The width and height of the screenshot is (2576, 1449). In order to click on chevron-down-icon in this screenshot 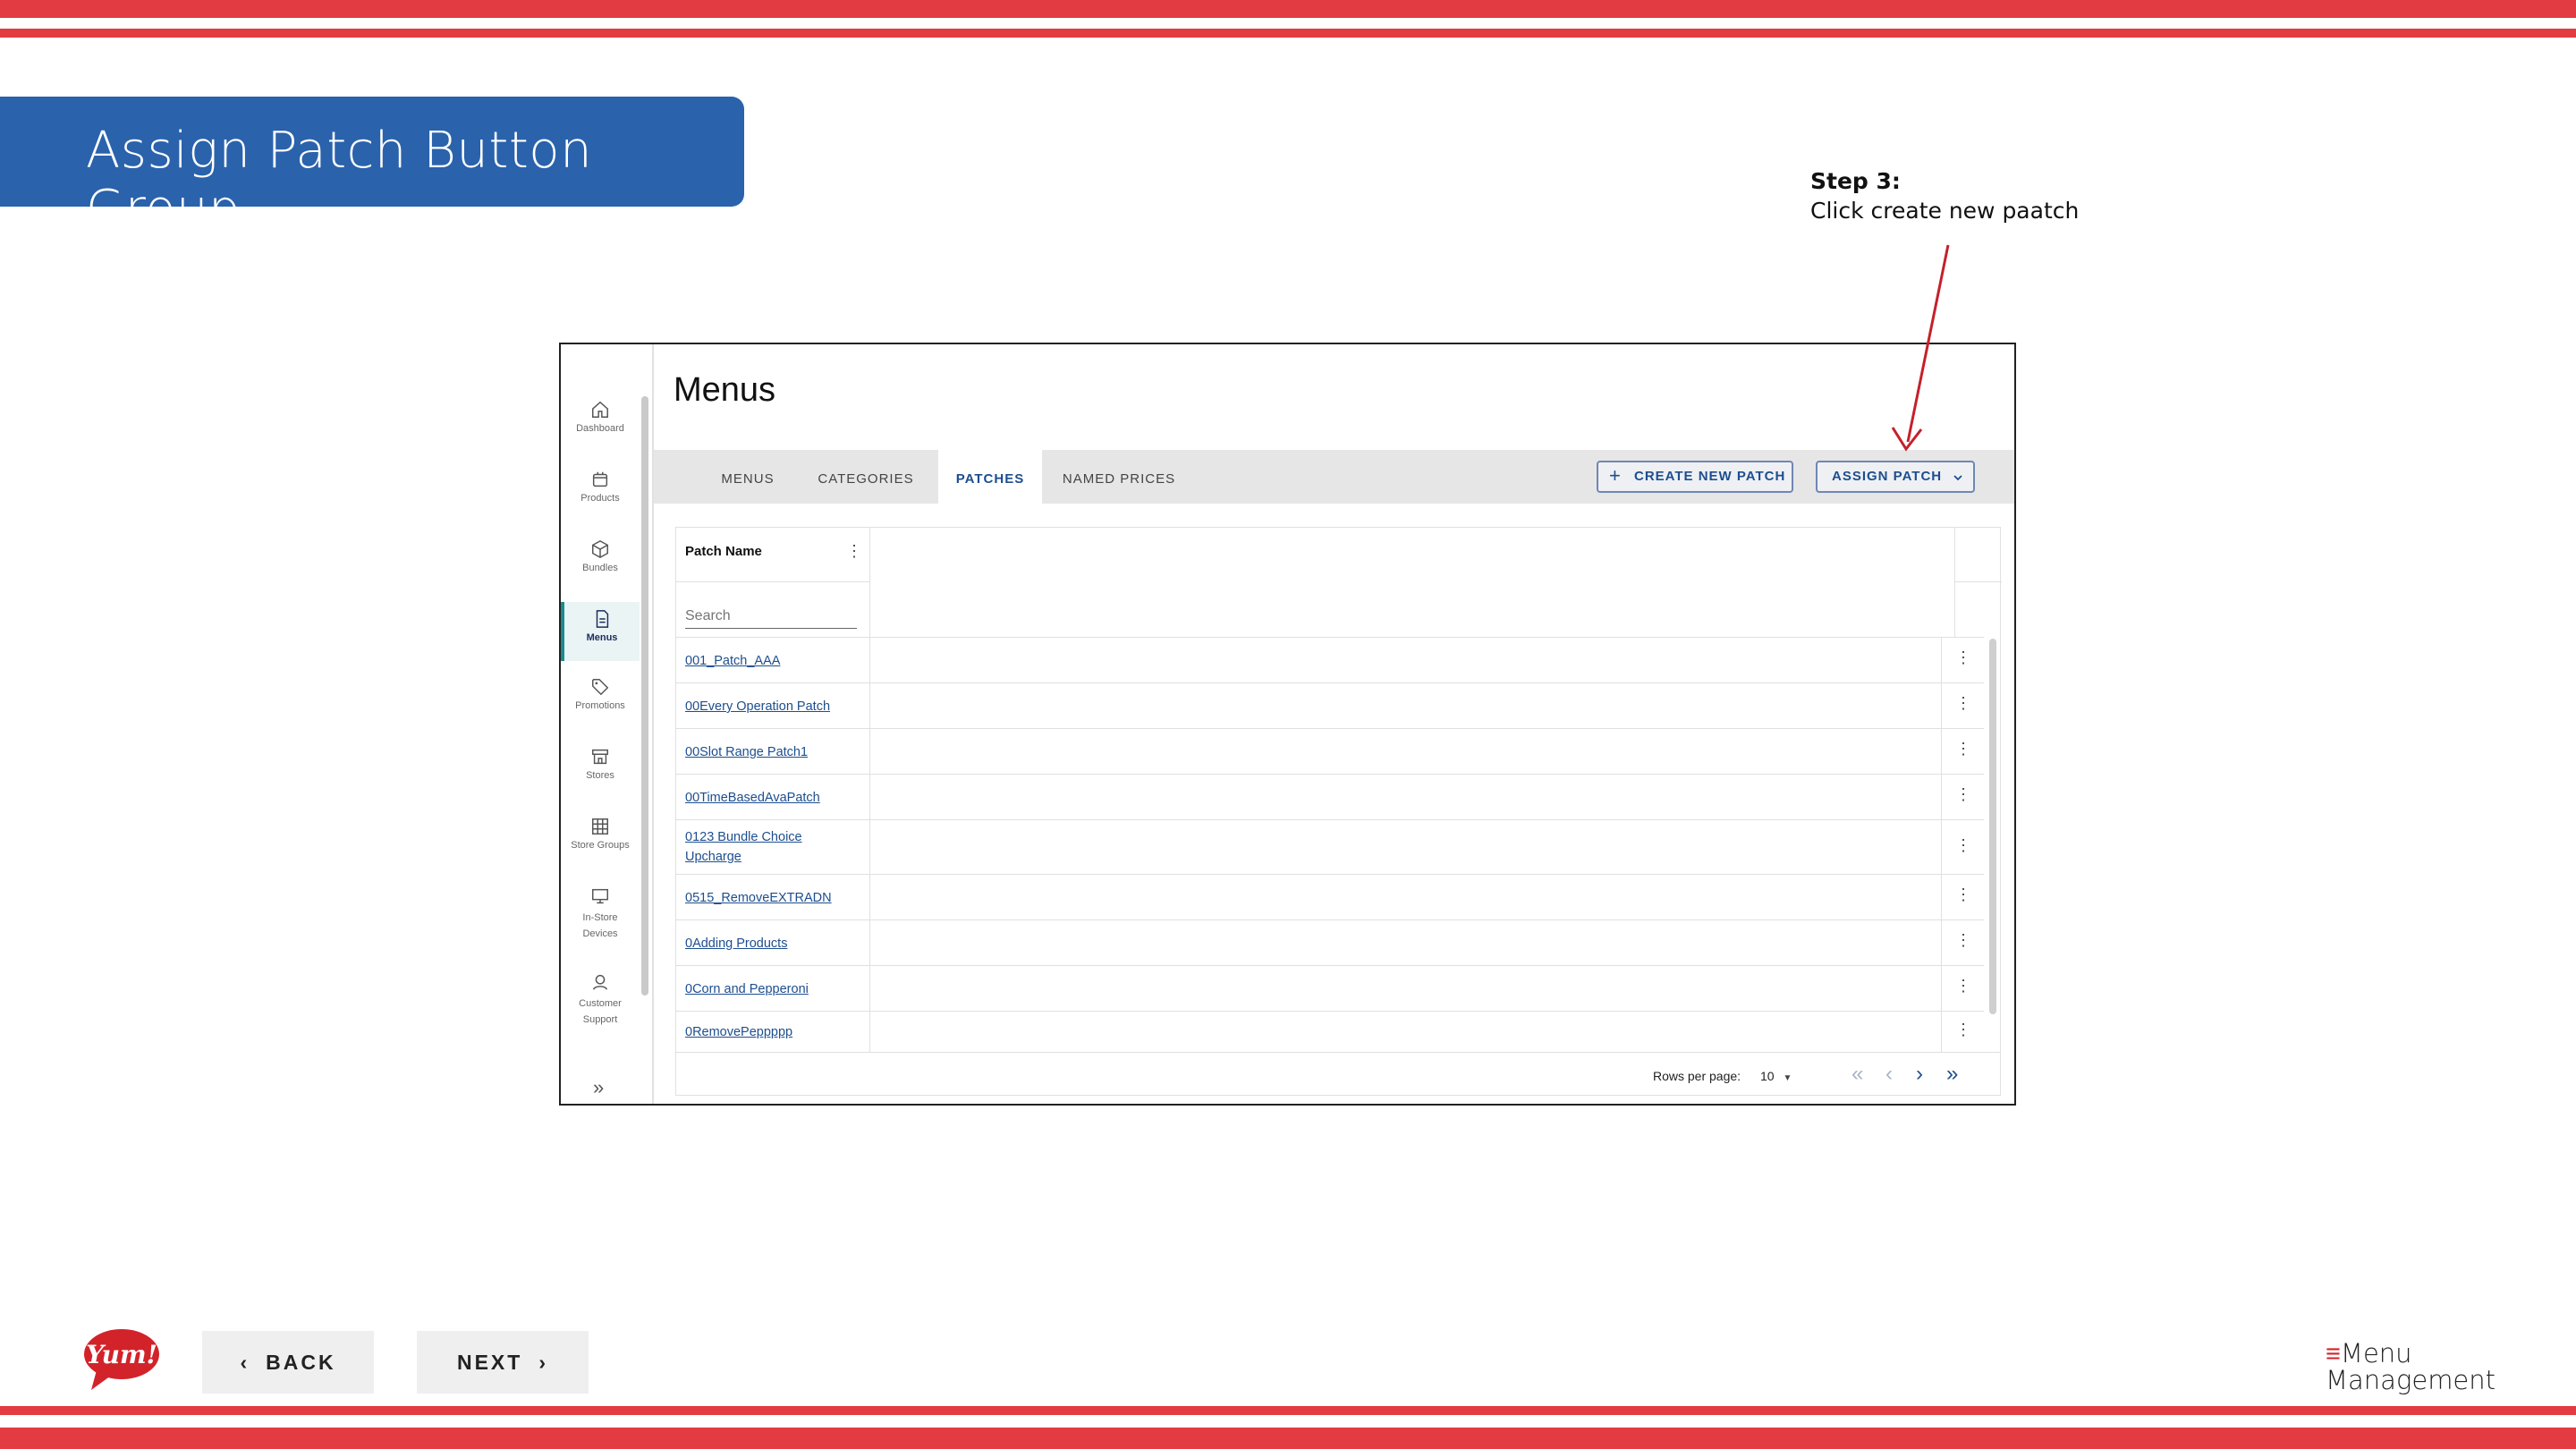, I will do `click(1957, 478)`.